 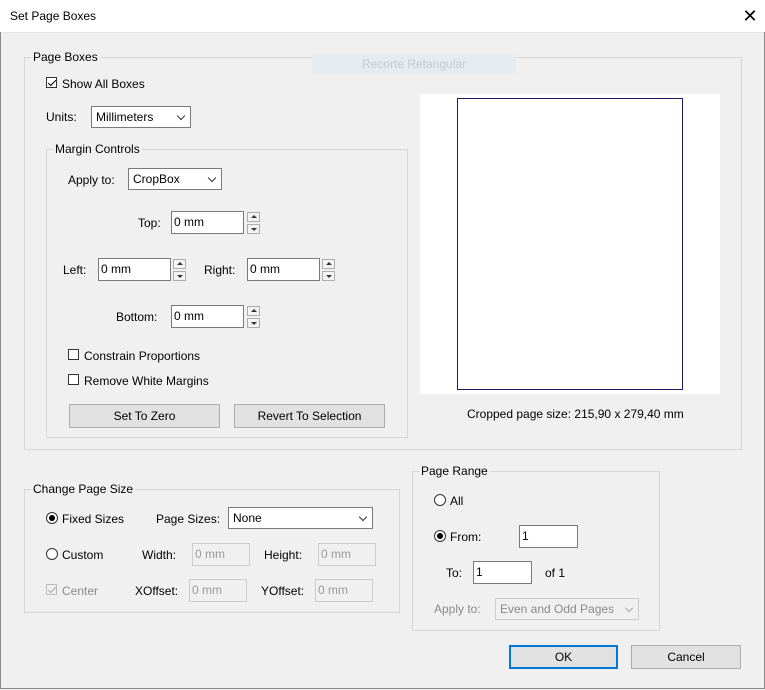 What do you see at coordinates (144, 416) in the screenshot?
I see `set-to-zero-button: Set To Zero` at bounding box center [144, 416].